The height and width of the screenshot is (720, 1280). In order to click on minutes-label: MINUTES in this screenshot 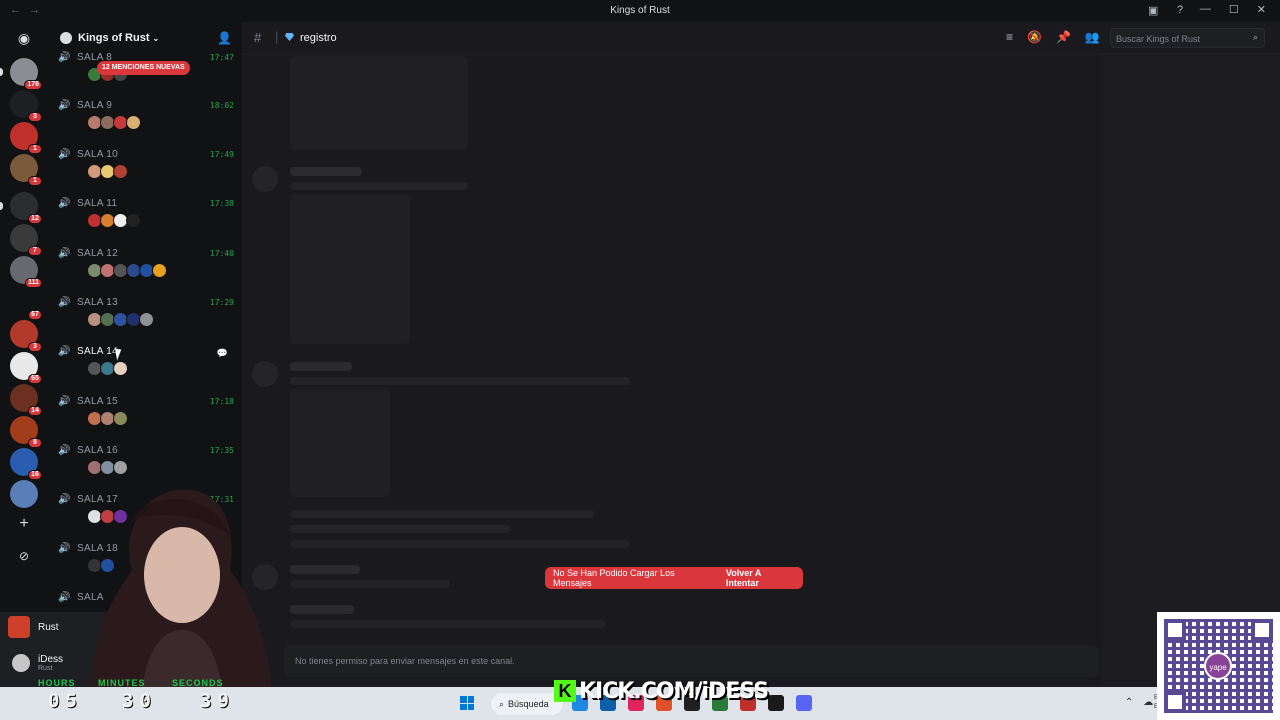, I will do `click(122, 683)`.